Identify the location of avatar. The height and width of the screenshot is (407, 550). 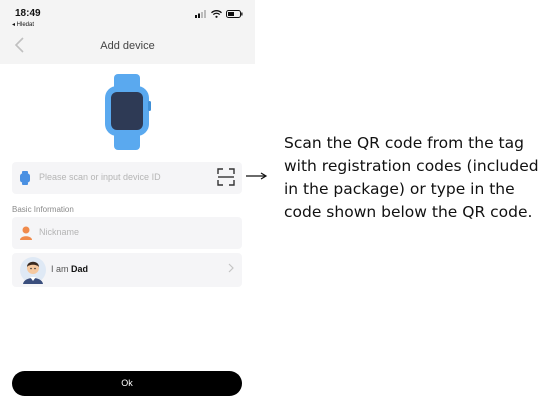
(33, 270).